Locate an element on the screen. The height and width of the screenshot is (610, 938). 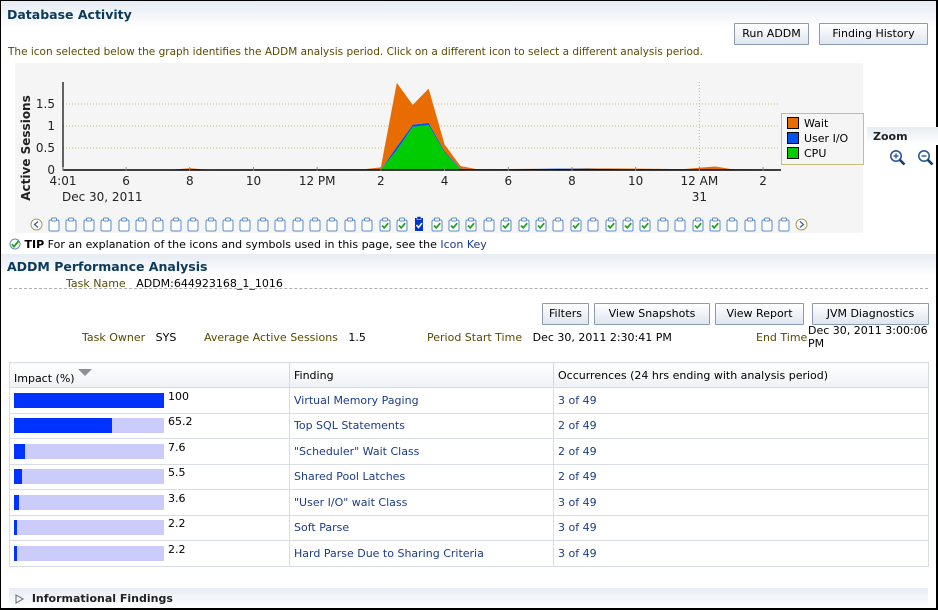
finding-link: Hard Parse Due to Sharing Criteria is located at coordinates (389, 553).